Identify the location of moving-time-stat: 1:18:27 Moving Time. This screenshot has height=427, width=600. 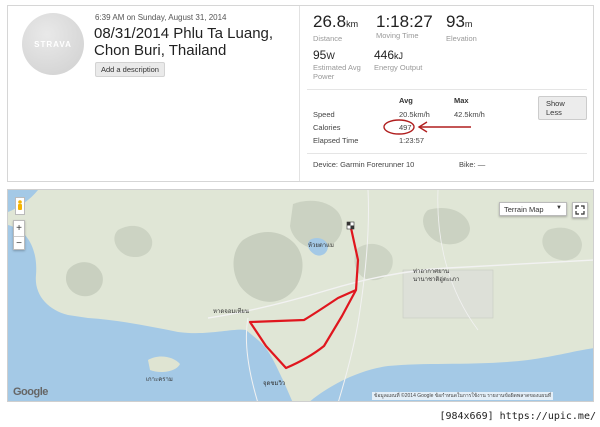
(404, 26).